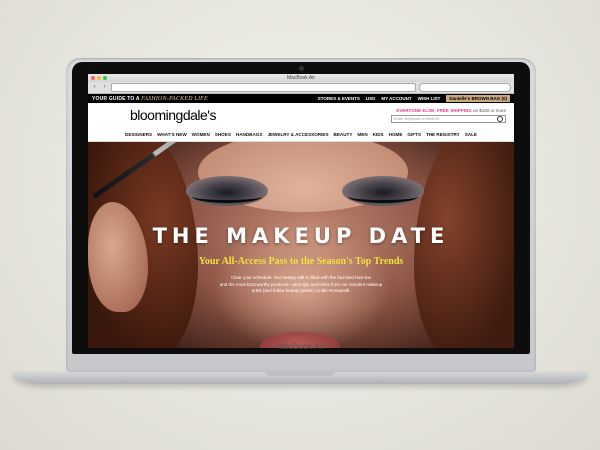  What do you see at coordinates (301, 68) in the screenshot?
I see `camera-icon` at bounding box center [301, 68].